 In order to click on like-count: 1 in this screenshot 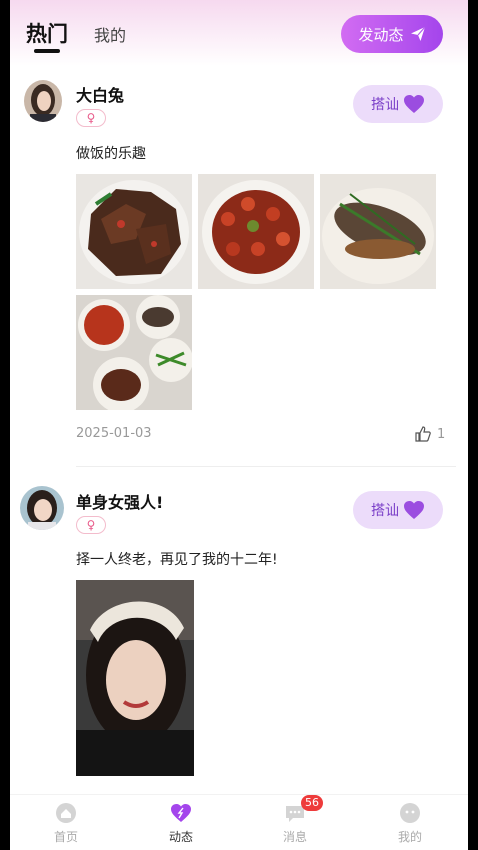, I will do `click(441, 434)`.